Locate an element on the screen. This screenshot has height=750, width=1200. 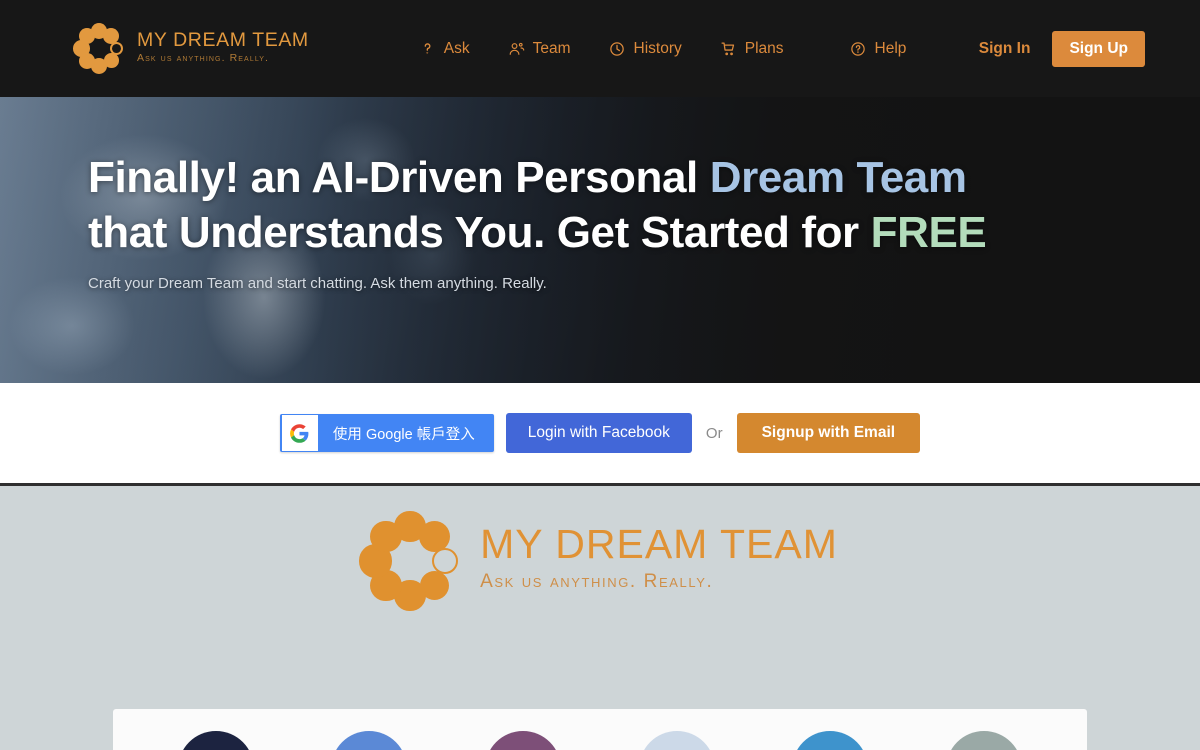
showcase-logo-tagline: Ask us anything. Really. is located at coordinates (597, 582).